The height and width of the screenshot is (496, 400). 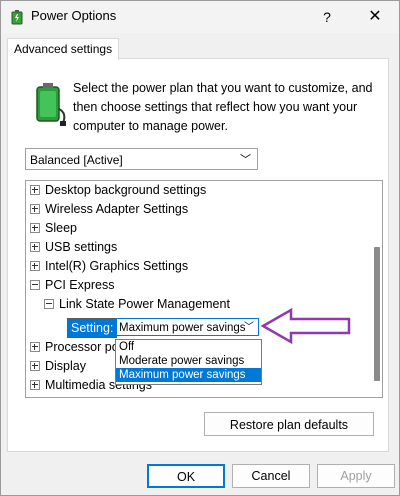 I want to click on dropdown-option-moderate: Moderate power savings, so click(x=188, y=361).